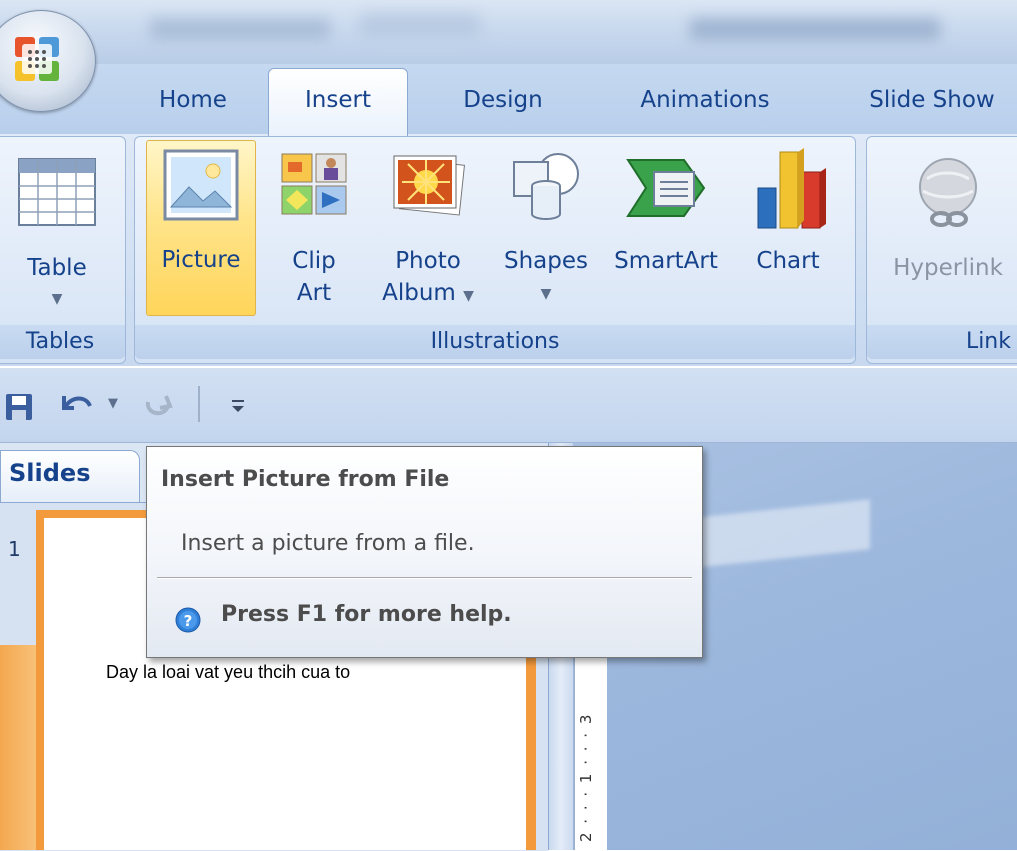 The image size is (1017, 851). What do you see at coordinates (201, 185) in the screenshot?
I see `picture-icon` at bounding box center [201, 185].